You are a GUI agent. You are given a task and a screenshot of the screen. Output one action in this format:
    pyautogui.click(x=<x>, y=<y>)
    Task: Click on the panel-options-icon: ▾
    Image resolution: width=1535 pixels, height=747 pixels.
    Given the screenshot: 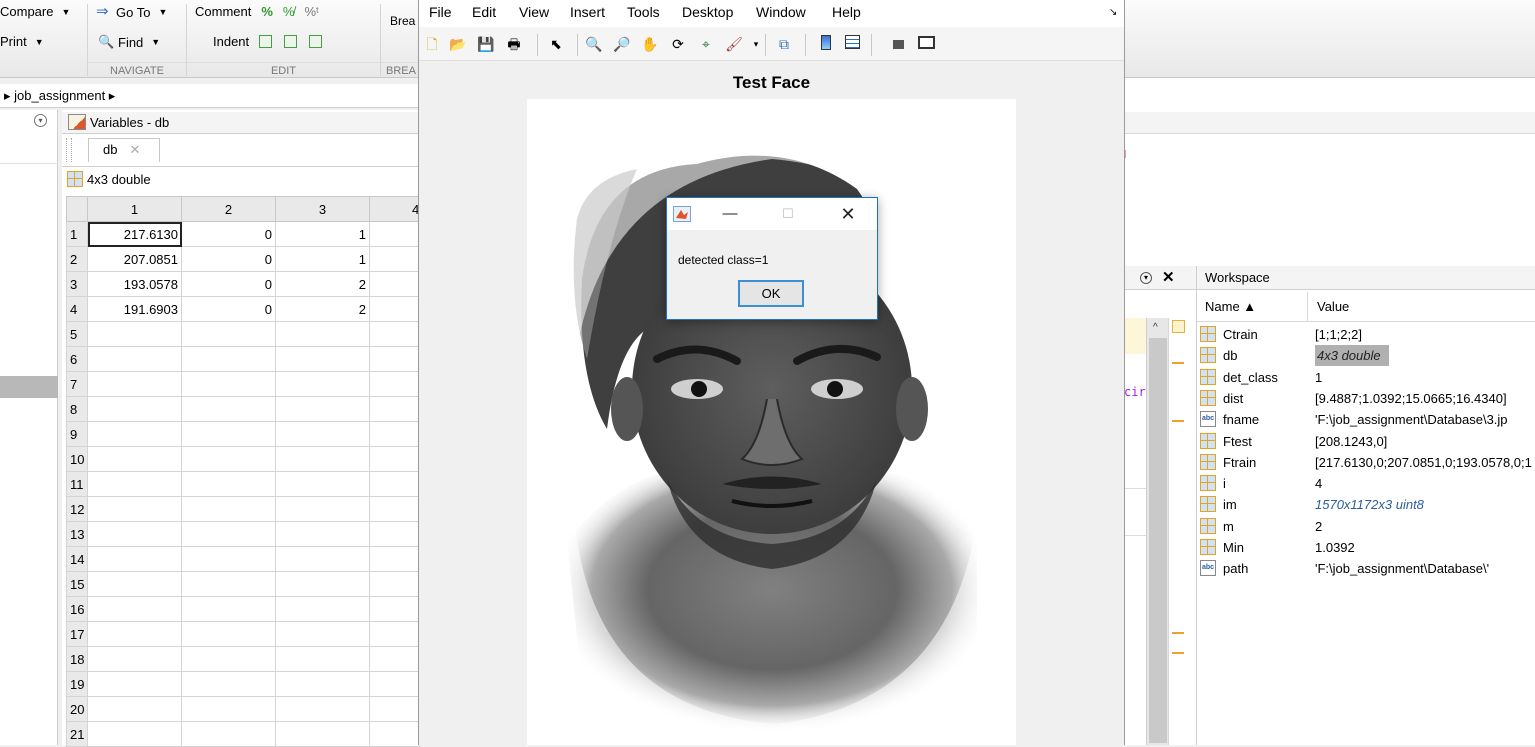 What is the action you would take?
    pyautogui.click(x=40, y=120)
    